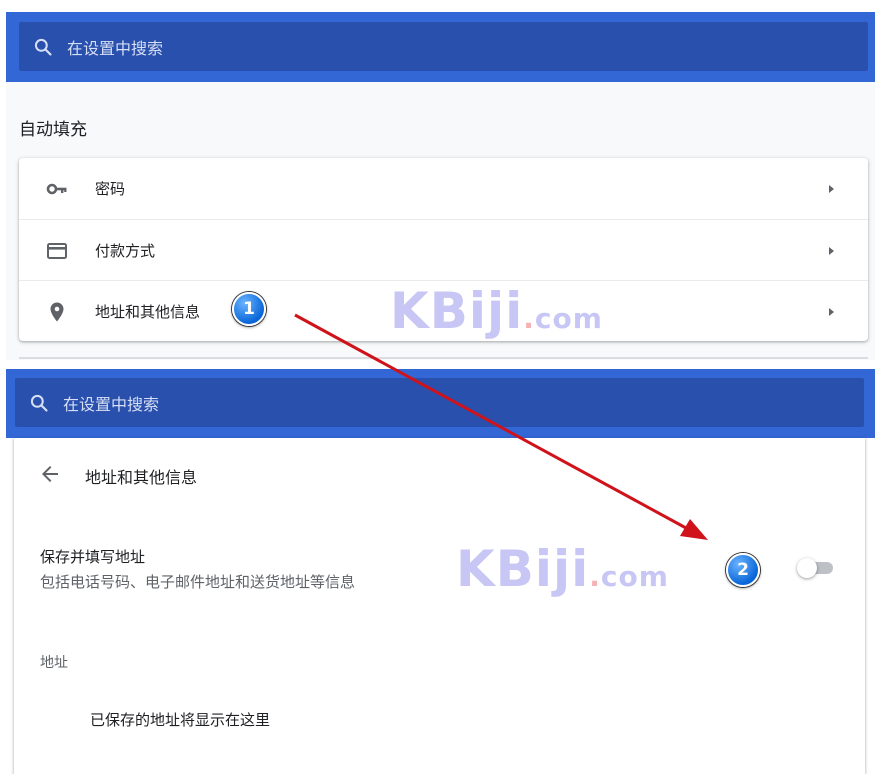 Image resolution: width=881 pixels, height=774 pixels. What do you see at coordinates (249, 309) in the screenshot?
I see `step-badge-1: 1` at bounding box center [249, 309].